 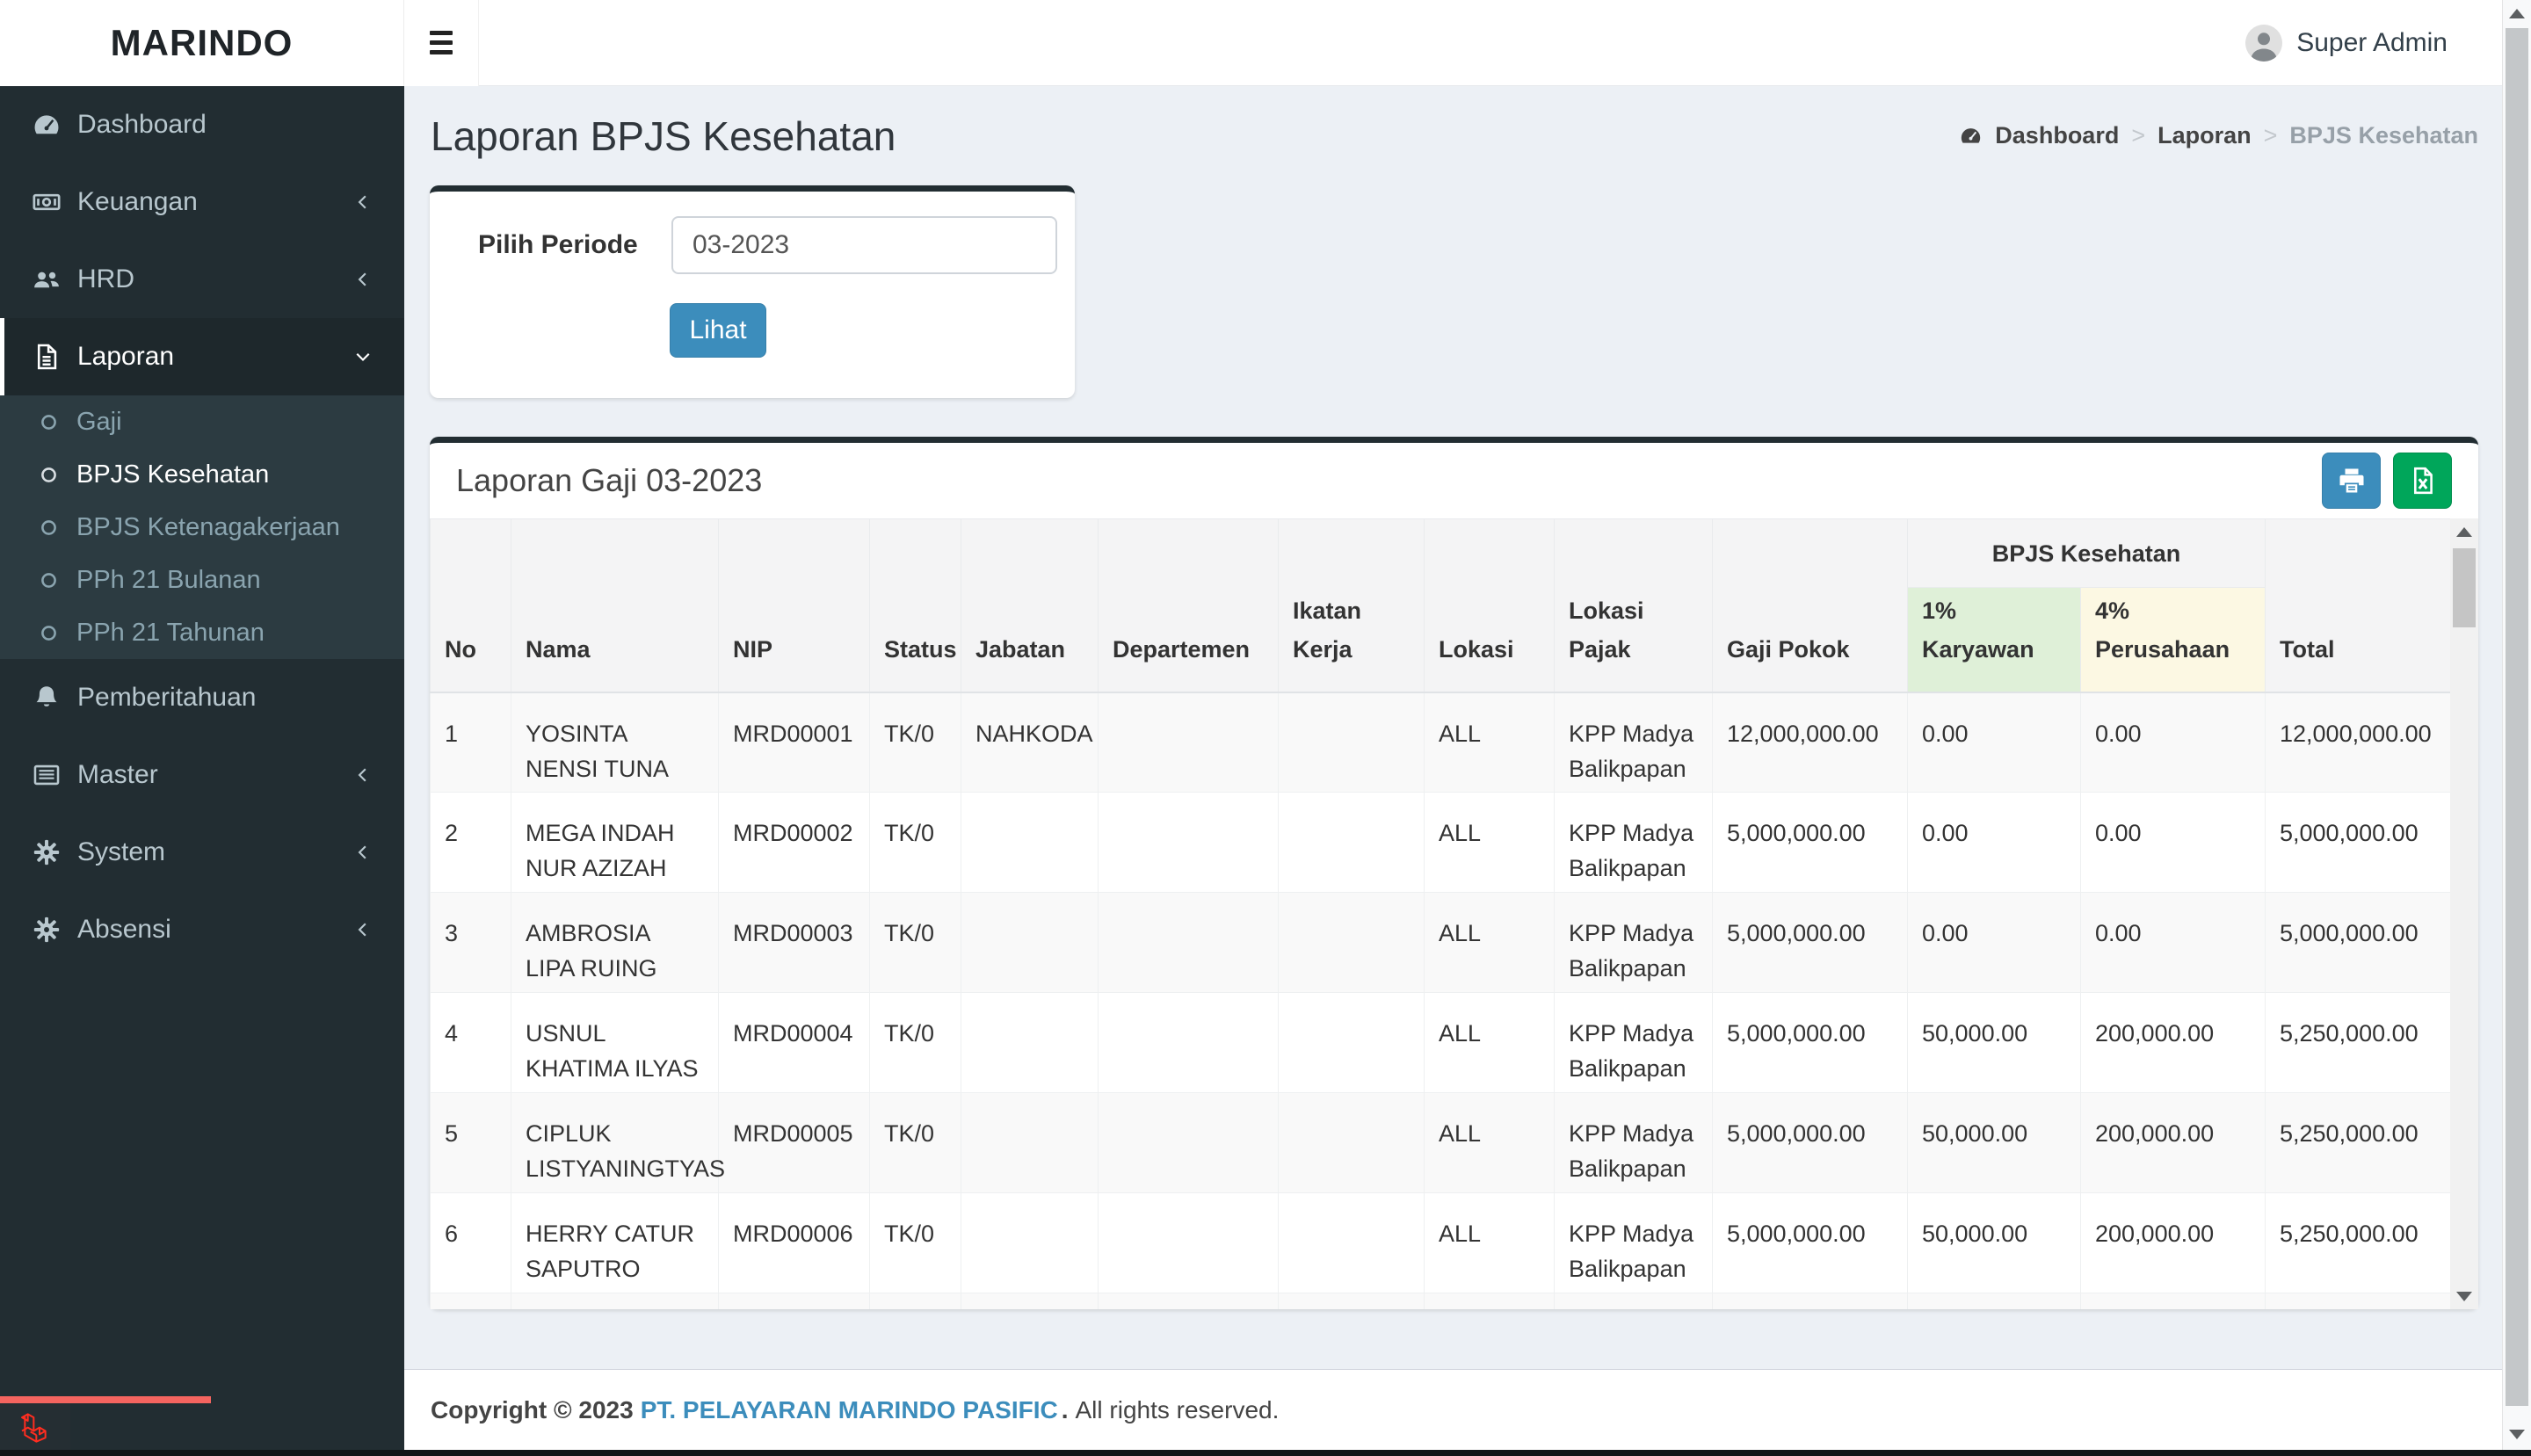 What do you see at coordinates (105, 278) in the screenshot?
I see `sidebar-item-label: HRD` at bounding box center [105, 278].